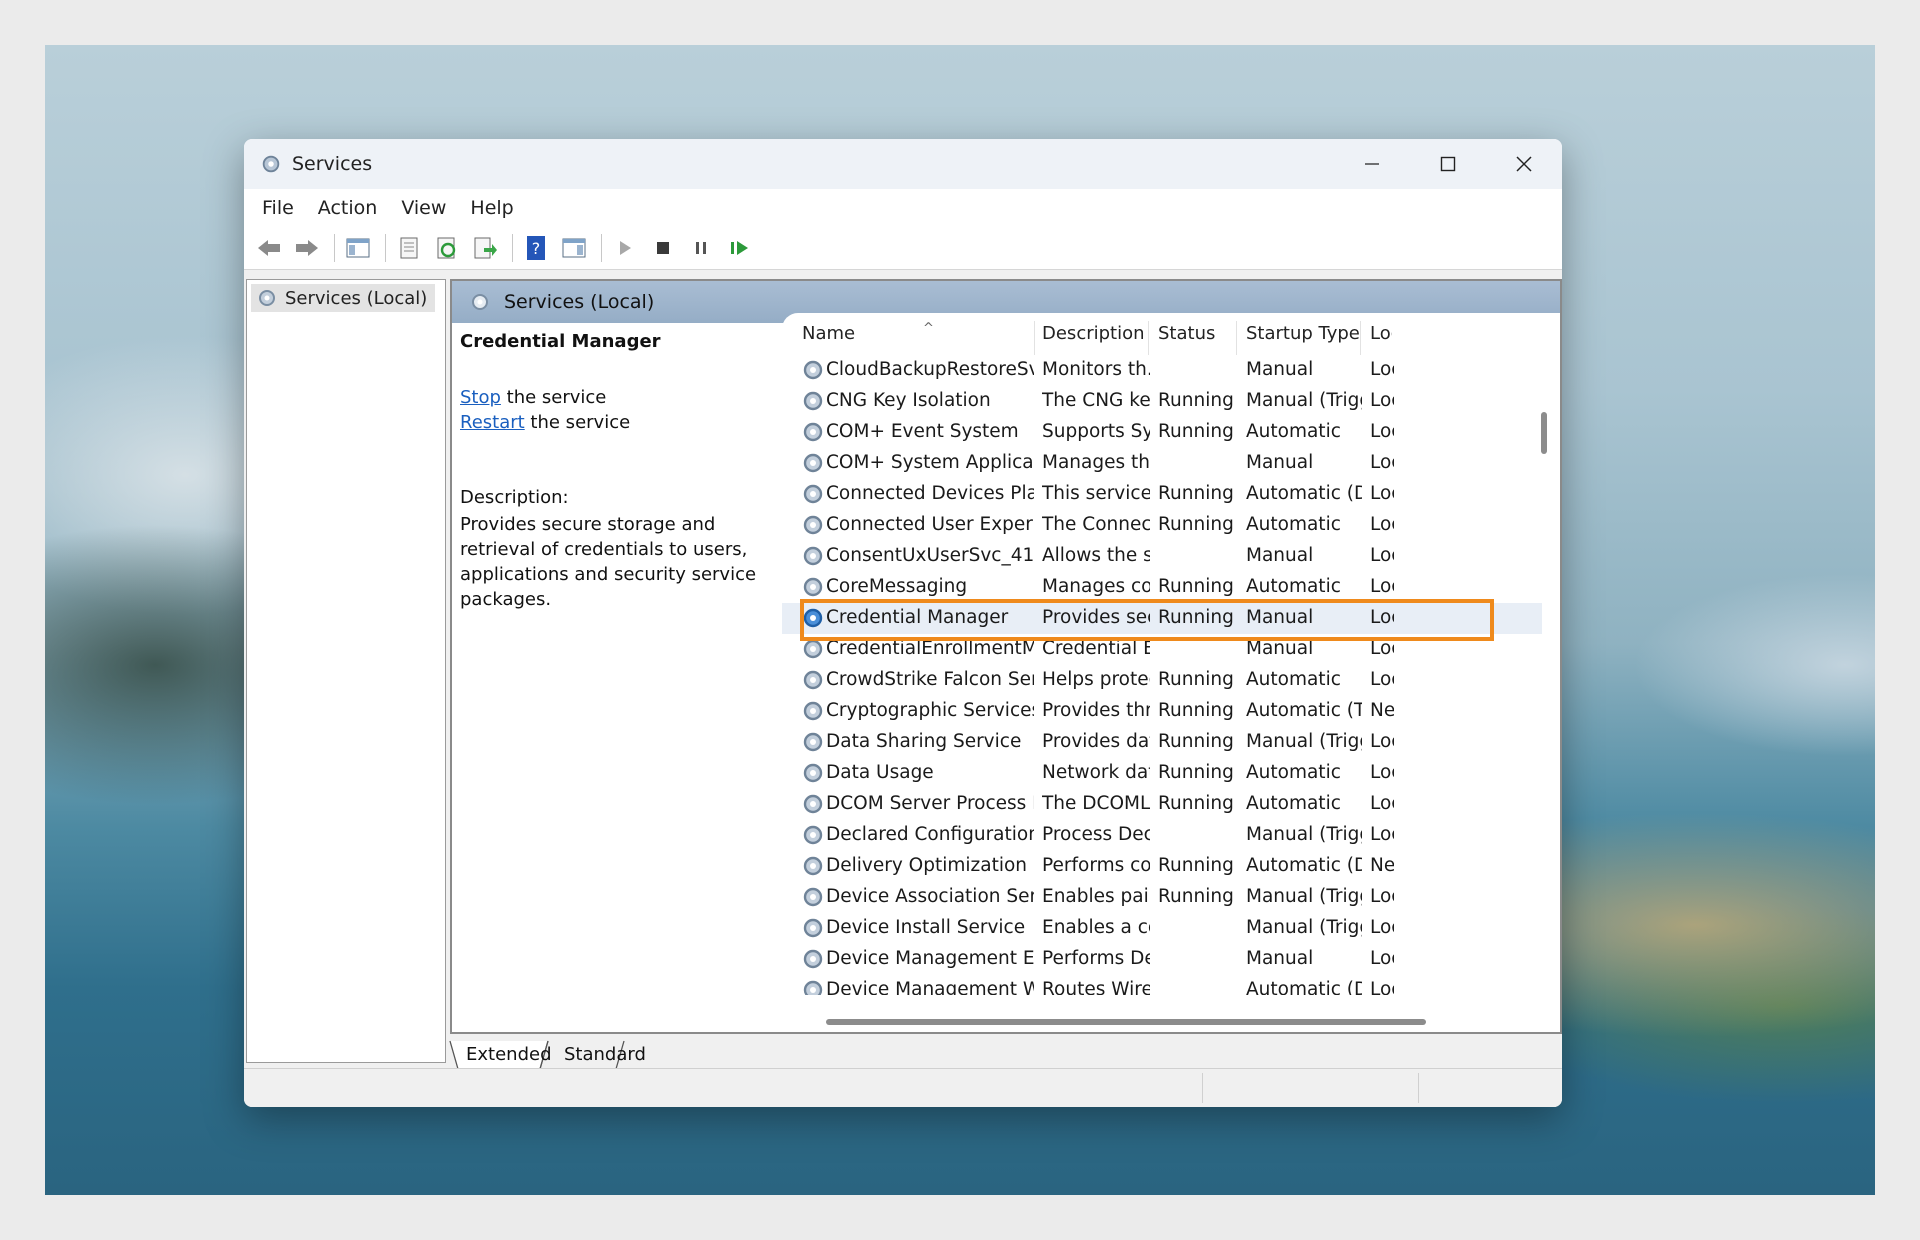 This screenshot has width=1920, height=1240. Describe the element at coordinates (480, 397) in the screenshot. I see `stop-service-link: Stop` at that location.